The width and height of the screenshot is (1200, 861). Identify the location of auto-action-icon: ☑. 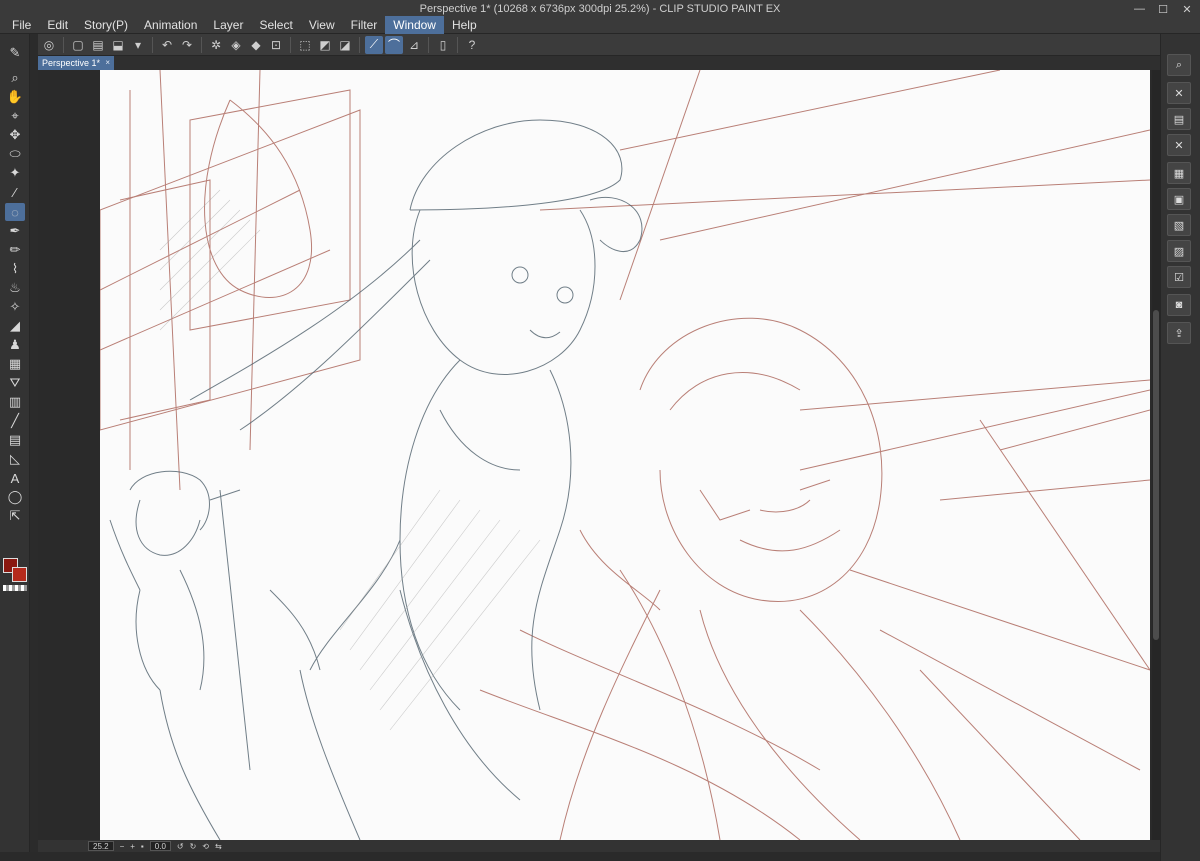
(1179, 277).